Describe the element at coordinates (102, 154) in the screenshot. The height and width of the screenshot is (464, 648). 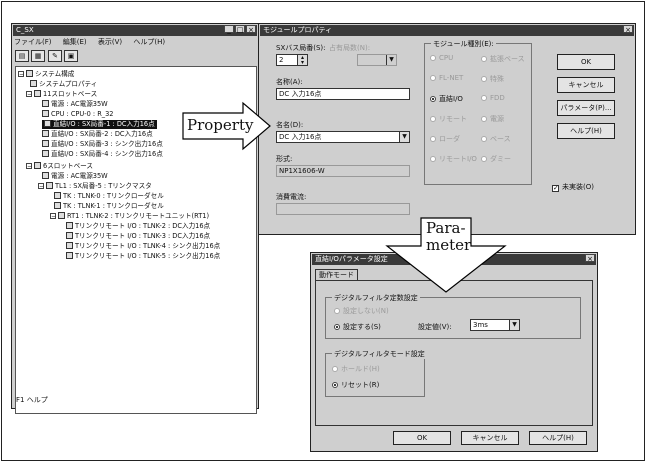
I see `tree-item: 直結I/O : SX局番-4 : シンク出力16点` at that location.